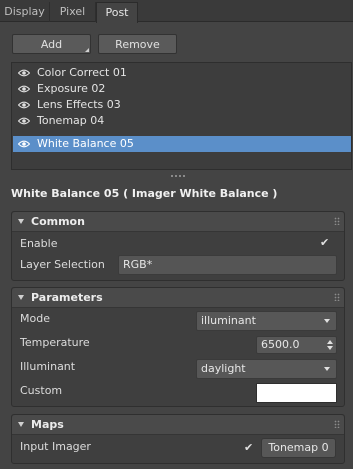 The width and height of the screenshot is (353, 469). What do you see at coordinates (67, 297) in the screenshot?
I see `rollout-title: Parameters` at bounding box center [67, 297].